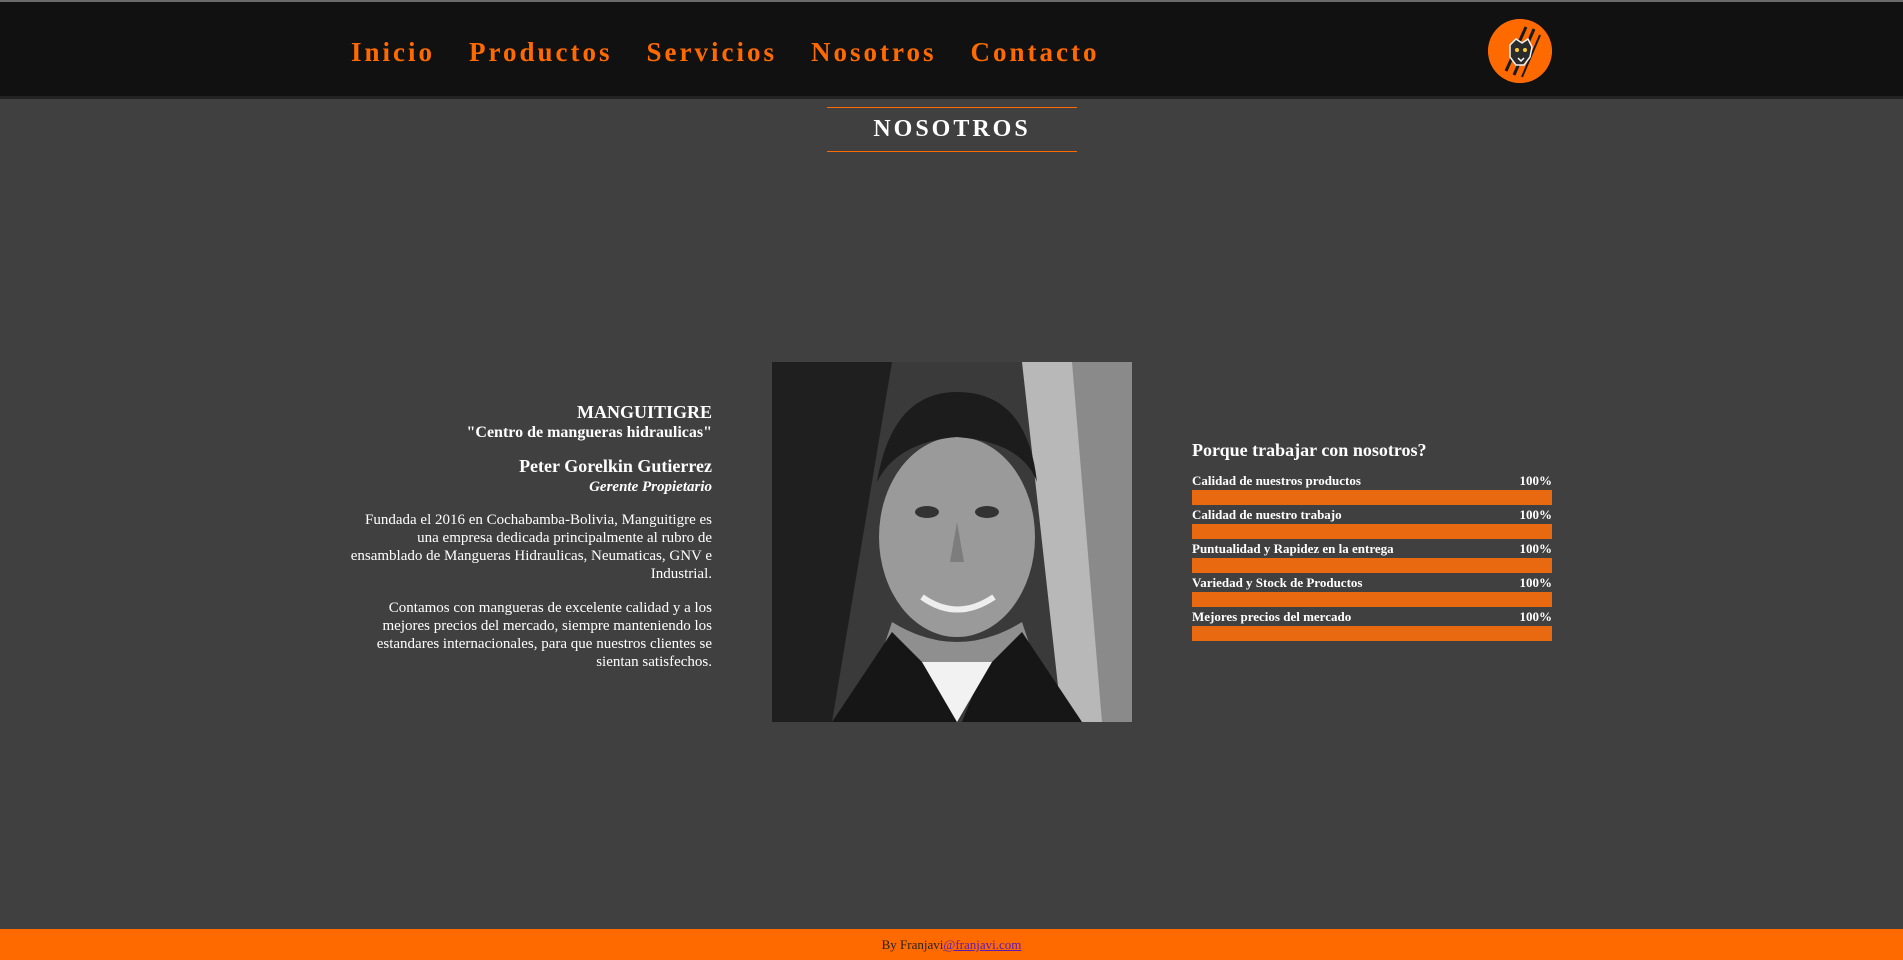 Image resolution: width=1903 pixels, height=960 pixels. I want to click on tiger-logo-graphic, so click(1520, 51).